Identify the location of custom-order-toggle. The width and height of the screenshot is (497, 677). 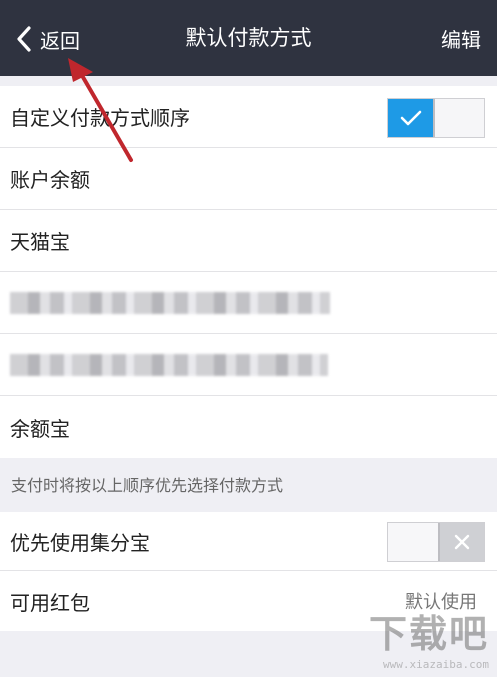
(436, 118).